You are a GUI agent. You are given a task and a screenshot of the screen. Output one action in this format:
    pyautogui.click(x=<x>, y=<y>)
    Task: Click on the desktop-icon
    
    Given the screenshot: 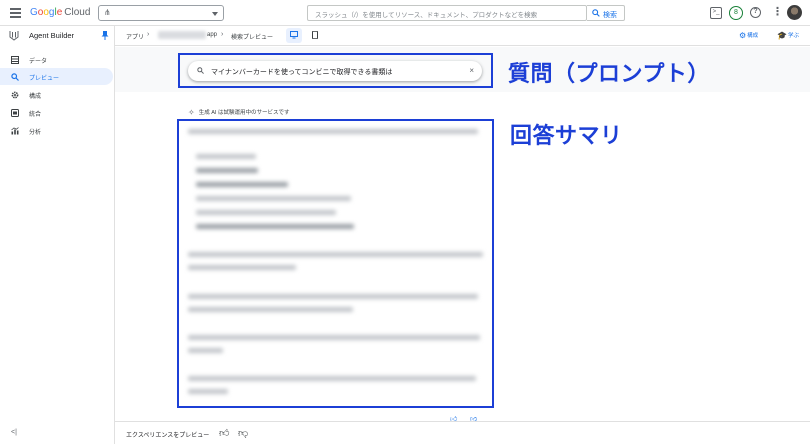 What is the action you would take?
    pyautogui.click(x=294, y=35)
    